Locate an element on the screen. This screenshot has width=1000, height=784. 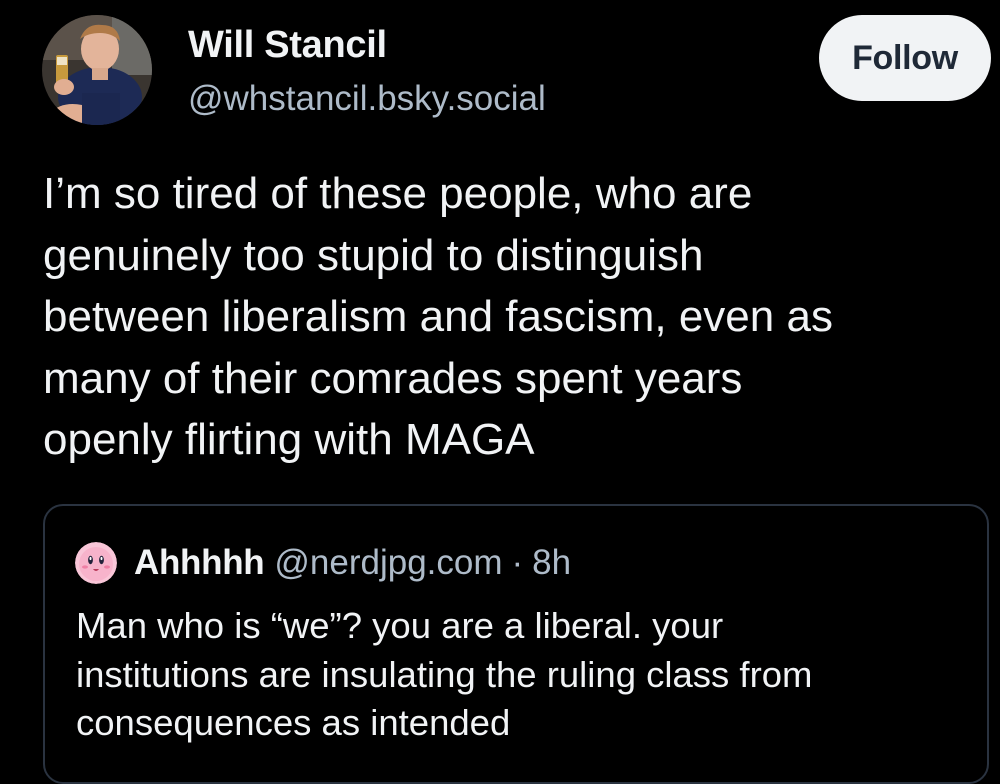
kirby-avatar-icon is located at coordinates (96, 563).